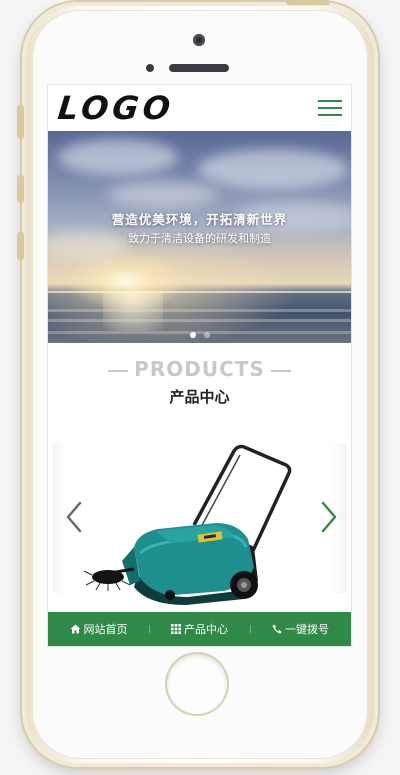 The width and height of the screenshot is (400, 775). Describe the element at coordinates (150, 68) in the screenshot. I see `proximity-sensor` at that location.